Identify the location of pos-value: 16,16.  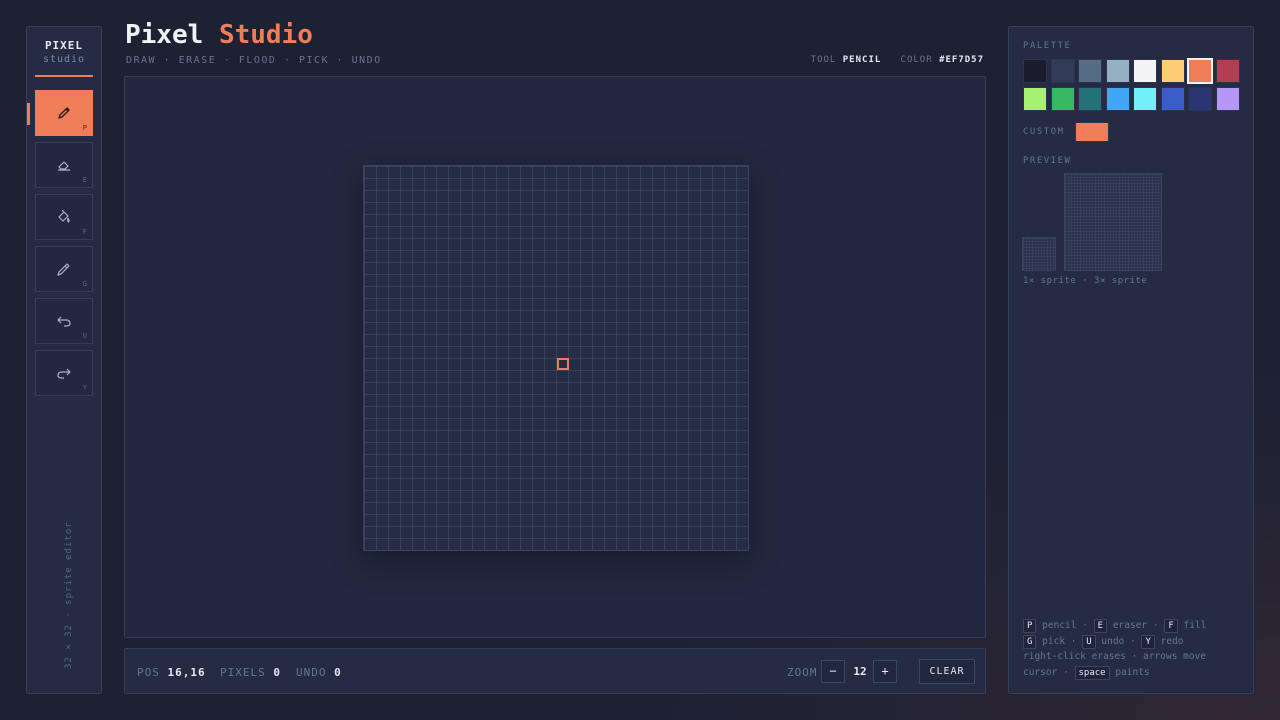
(186, 672).